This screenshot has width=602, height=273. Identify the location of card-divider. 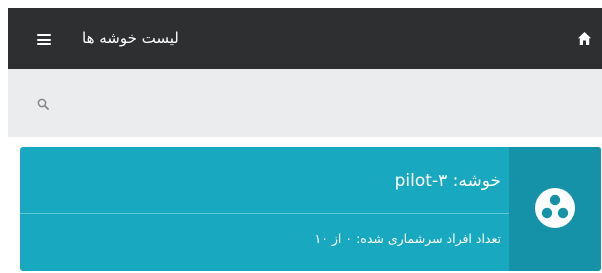
(264, 213).